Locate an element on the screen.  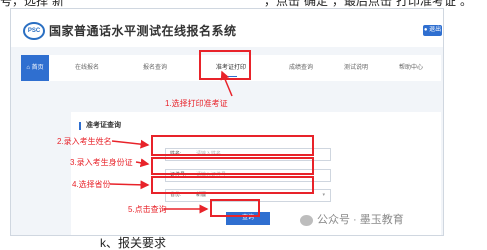
bottom-text-fragment: k、报关要求 is located at coordinates (133, 243).